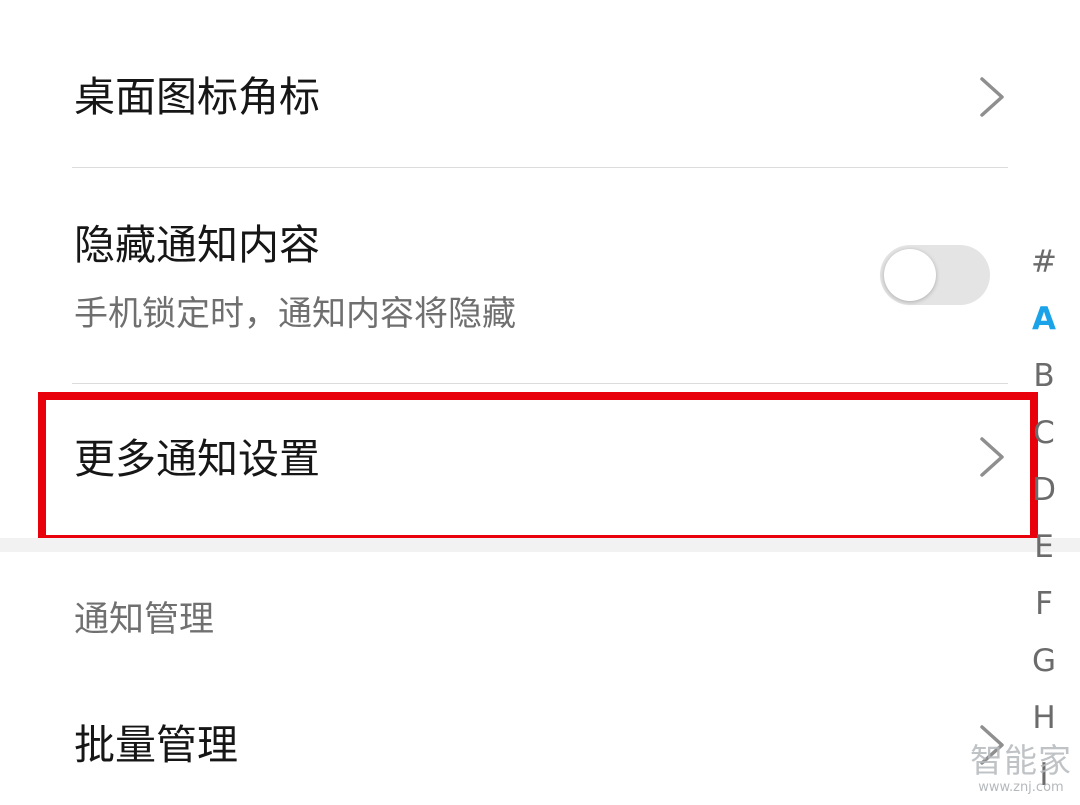  Describe the element at coordinates (295, 314) in the screenshot. I see `hide-content-subtitle: 手机锁定时，通知内容将隐藏` at that location.